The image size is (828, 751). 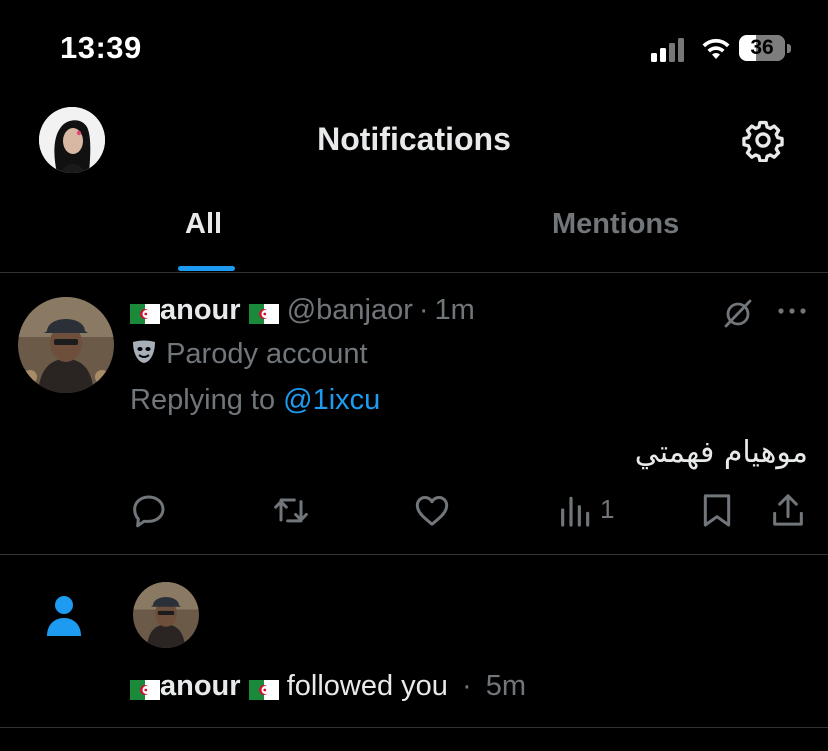 What do you see at coordinates (576, 510) in the screenshot?
I see `views-icon` at bounding box center [576, 510].